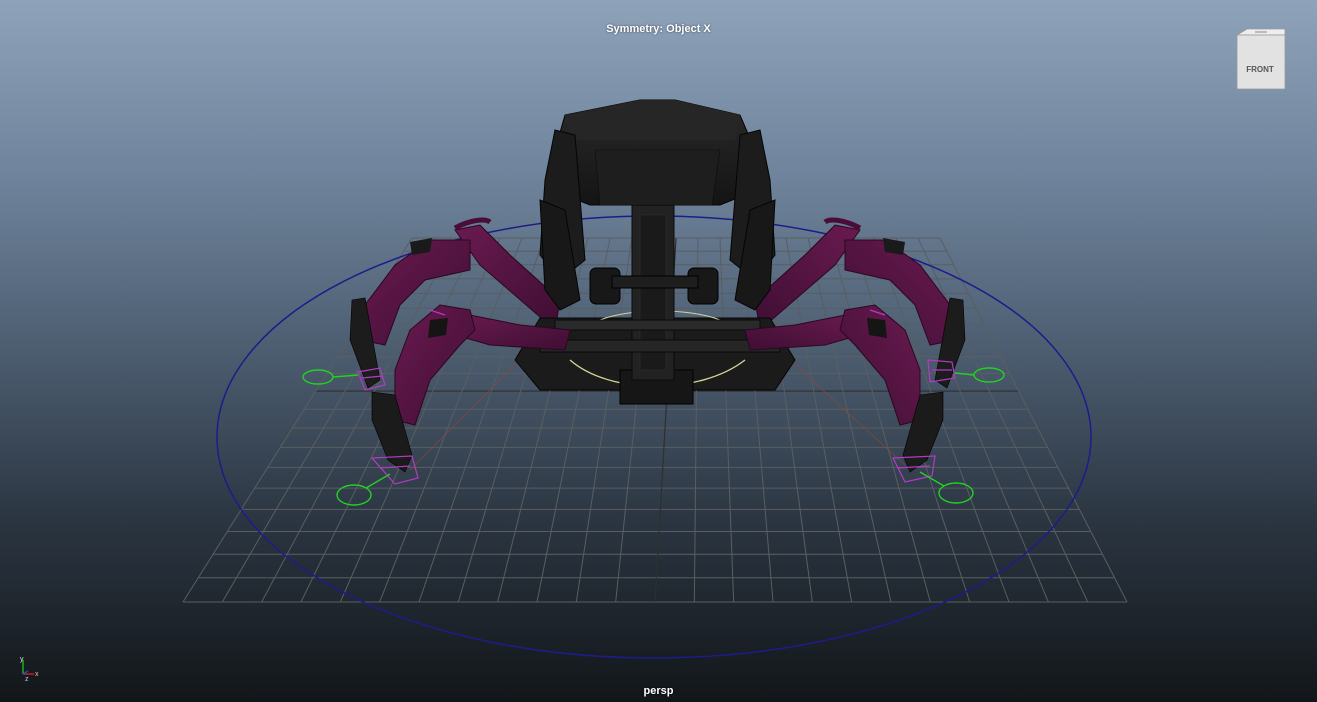 The image size is (1317, 702). I want to click on foot-control-rear-left, so click(318, 377).